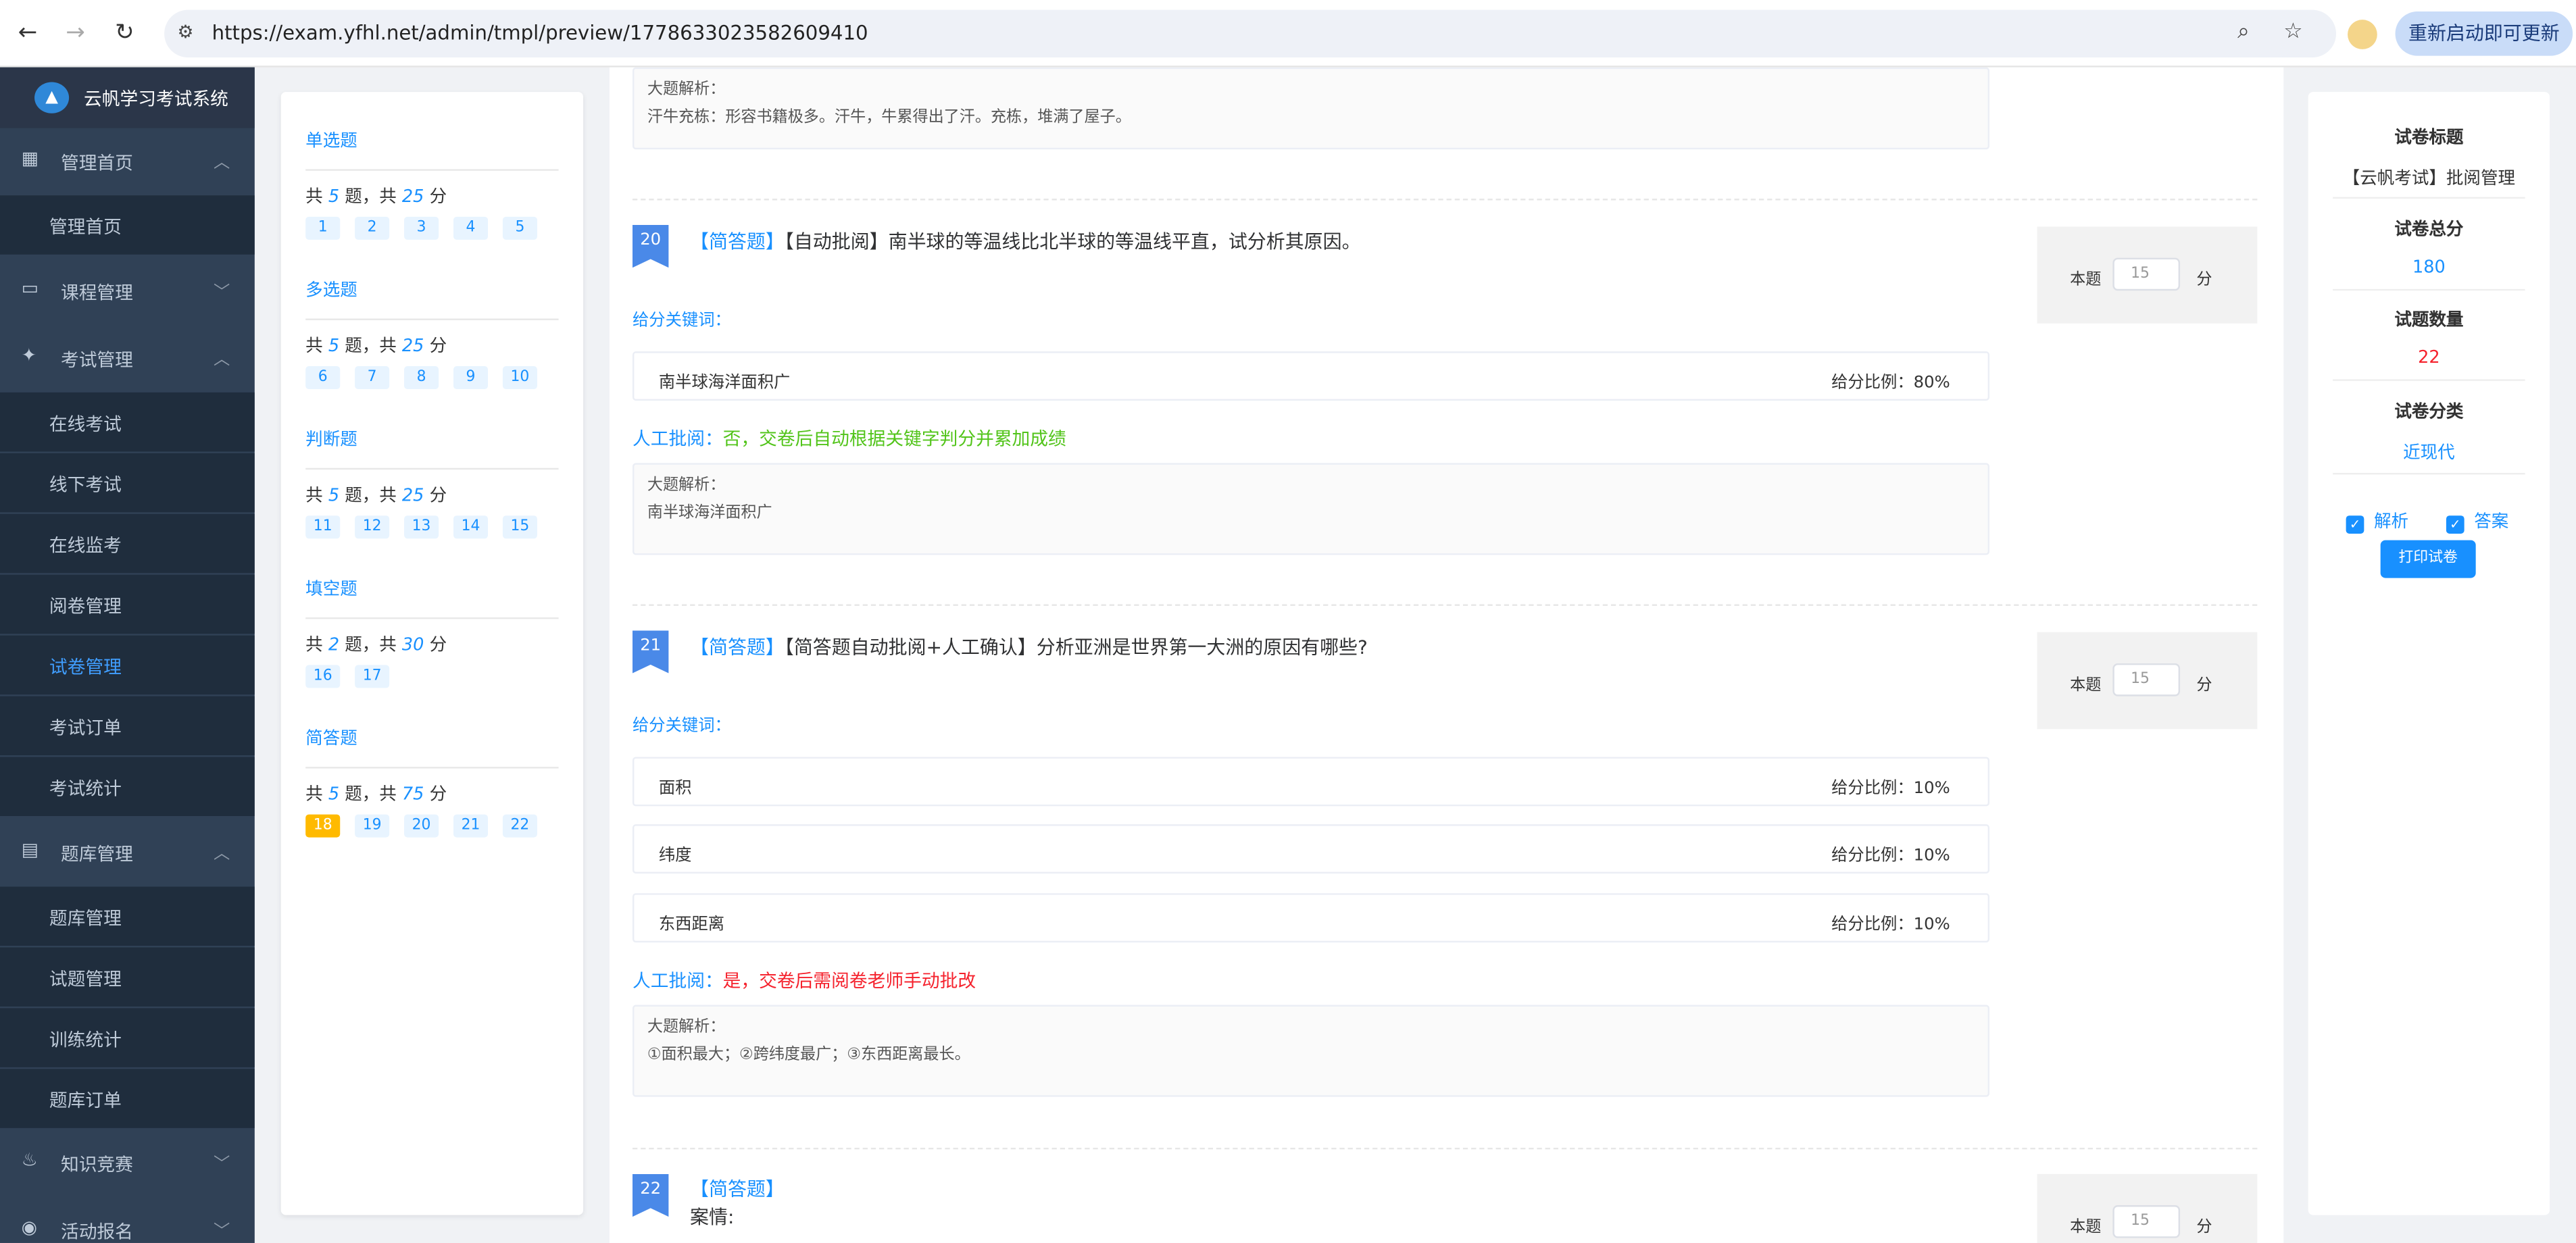 The height and width of the screenshot is (1243, 2576). I want to click on sidebar-item-label: 题库订单, so click(86, 1101).